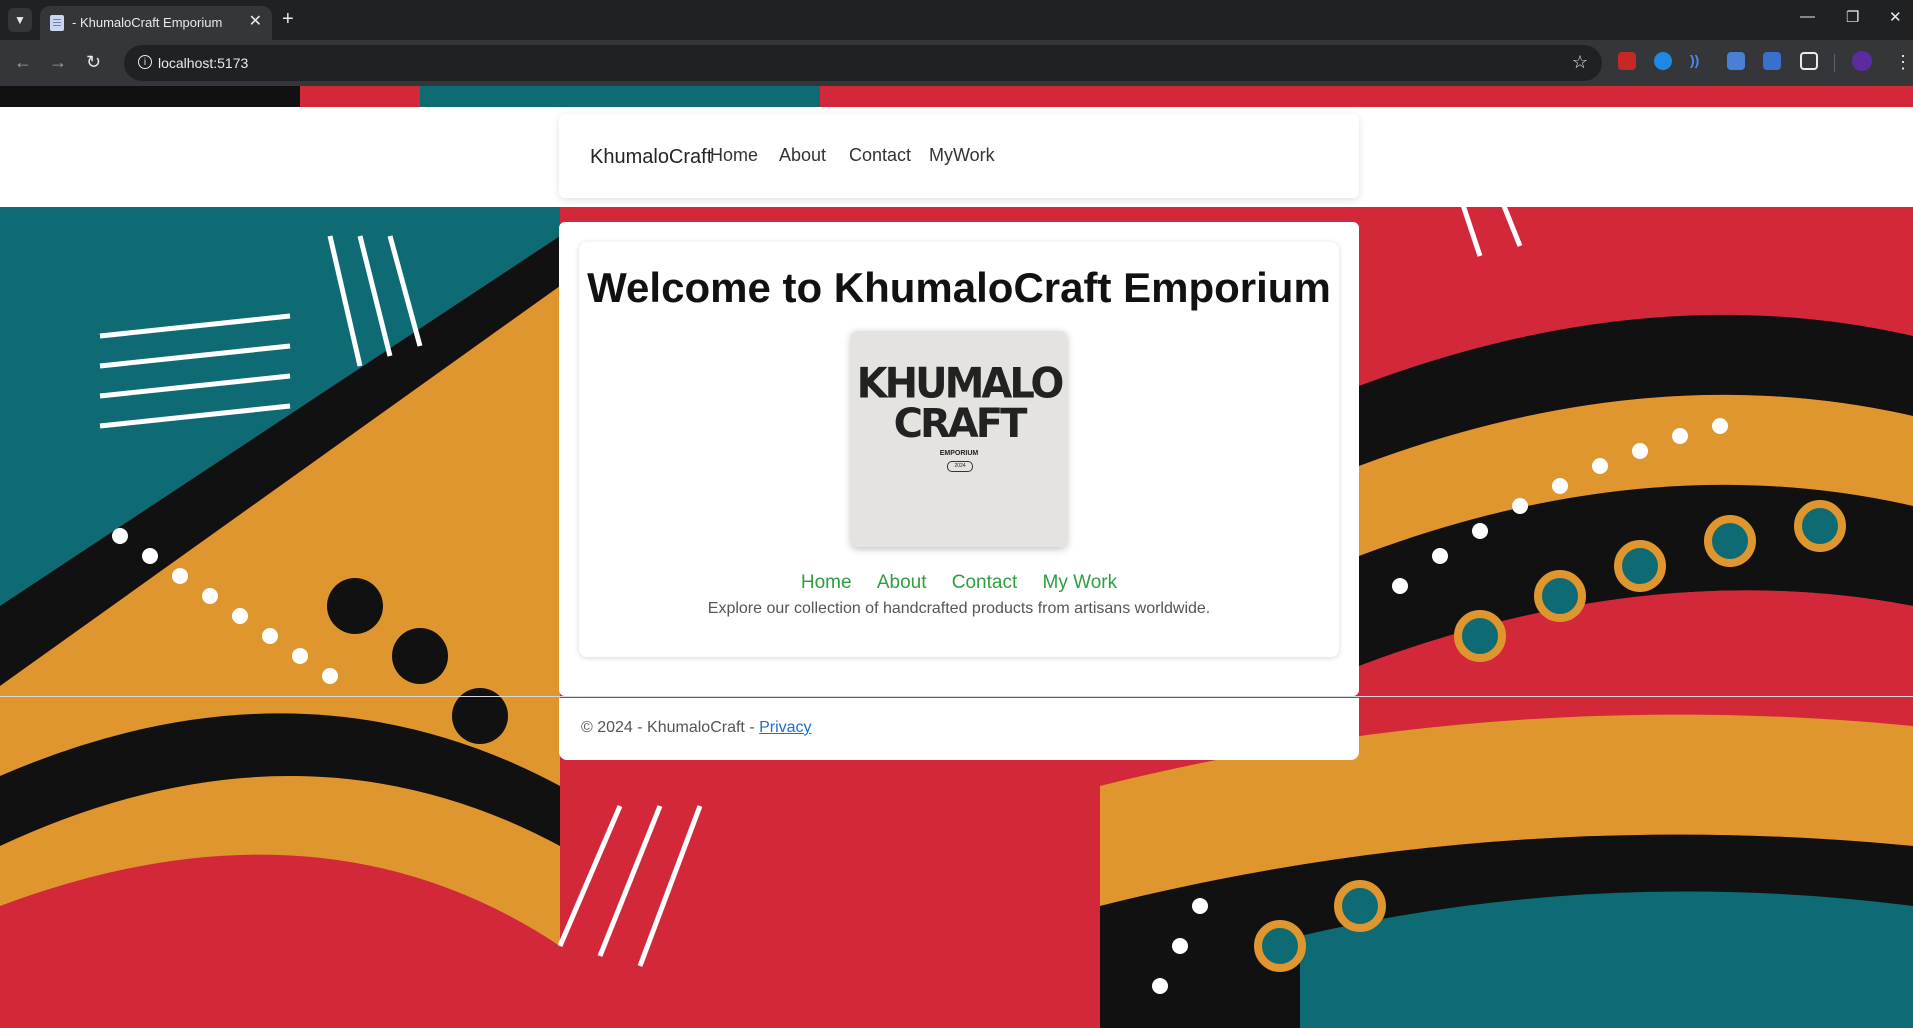 The image size is (1913, 1028). Describe the element at coordinates (826, 582) in the screenshot. I see `welcome-link-home: Home` at that location.